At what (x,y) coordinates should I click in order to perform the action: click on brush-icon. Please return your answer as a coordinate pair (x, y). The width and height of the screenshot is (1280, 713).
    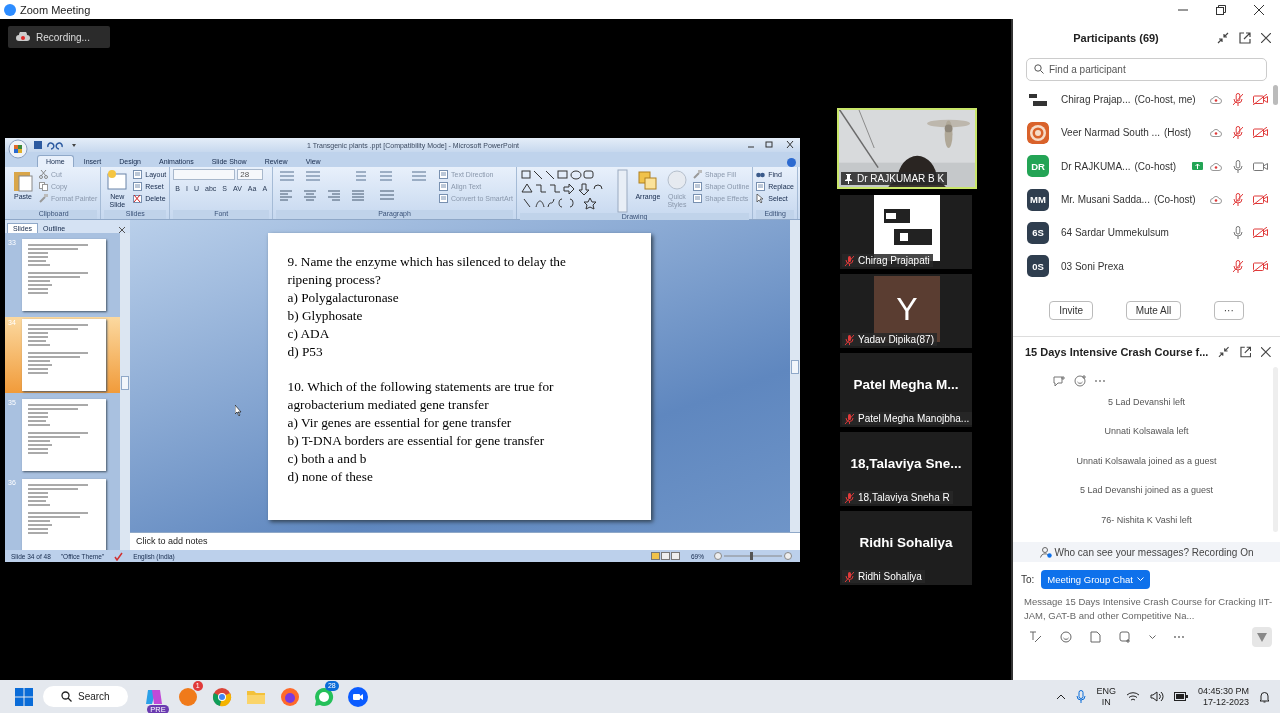
    Looking at the image, I should click on (697, 174).